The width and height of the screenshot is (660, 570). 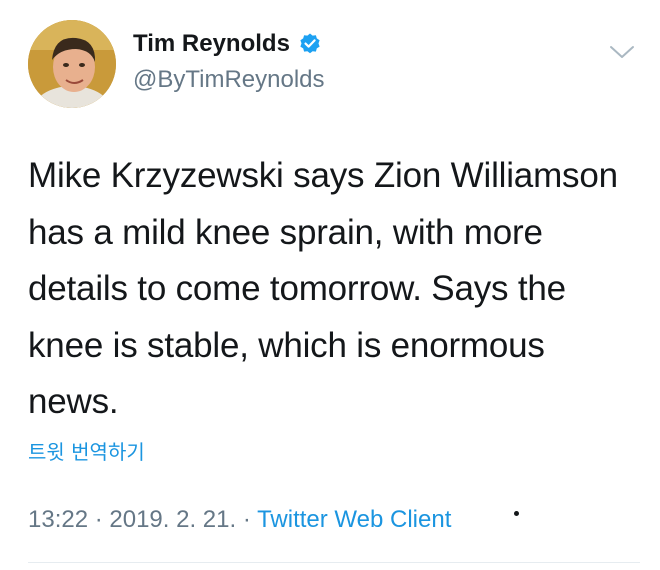 I want to click on author-name-row: Tim Reynolds, so click(x=227, y=44).